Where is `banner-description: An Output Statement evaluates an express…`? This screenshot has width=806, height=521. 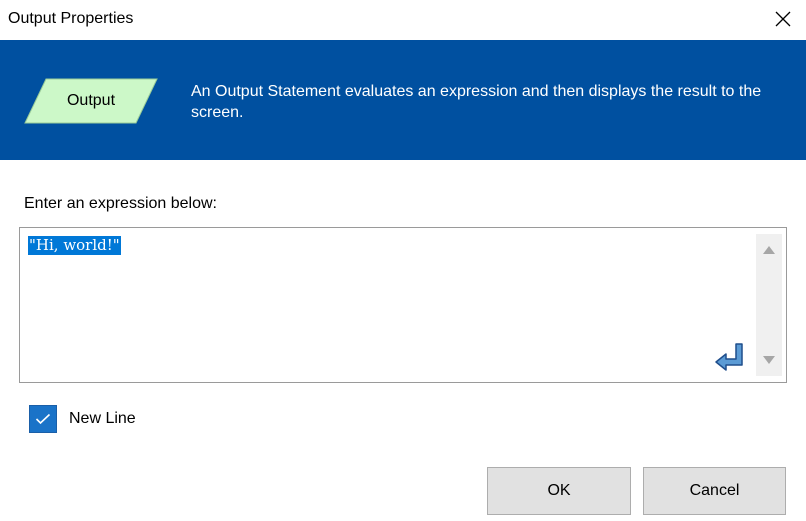 banner-description: An Output Statement evaluates an express… is located at coordinates (476, 102).